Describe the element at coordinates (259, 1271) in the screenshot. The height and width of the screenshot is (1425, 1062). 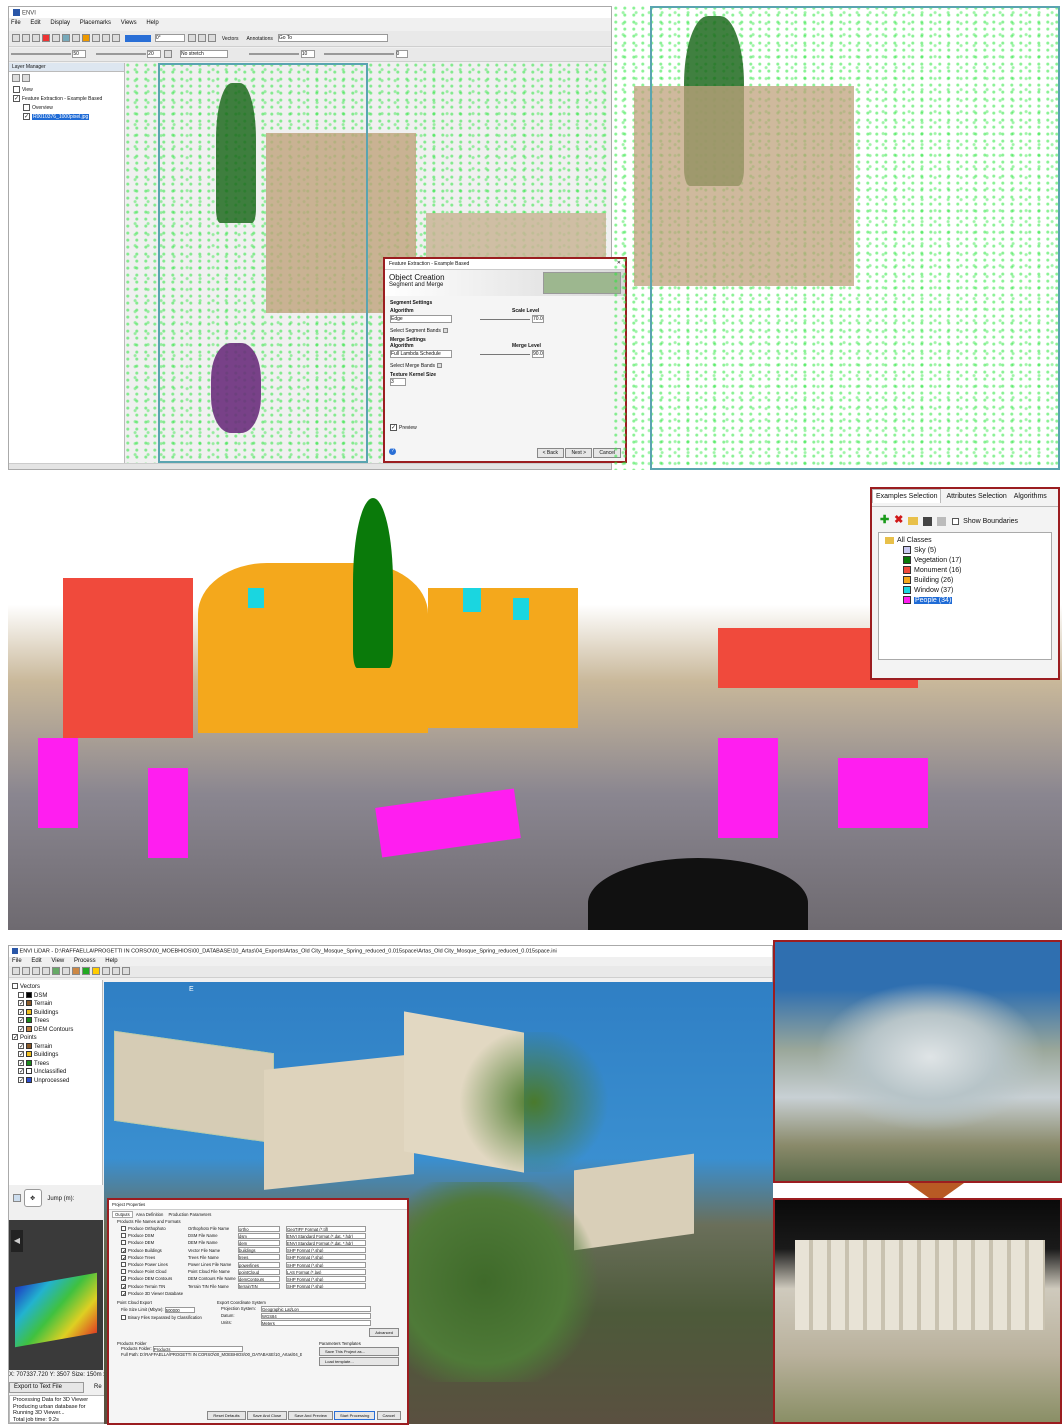
I see `file-name-field: pointCloud` at that location.